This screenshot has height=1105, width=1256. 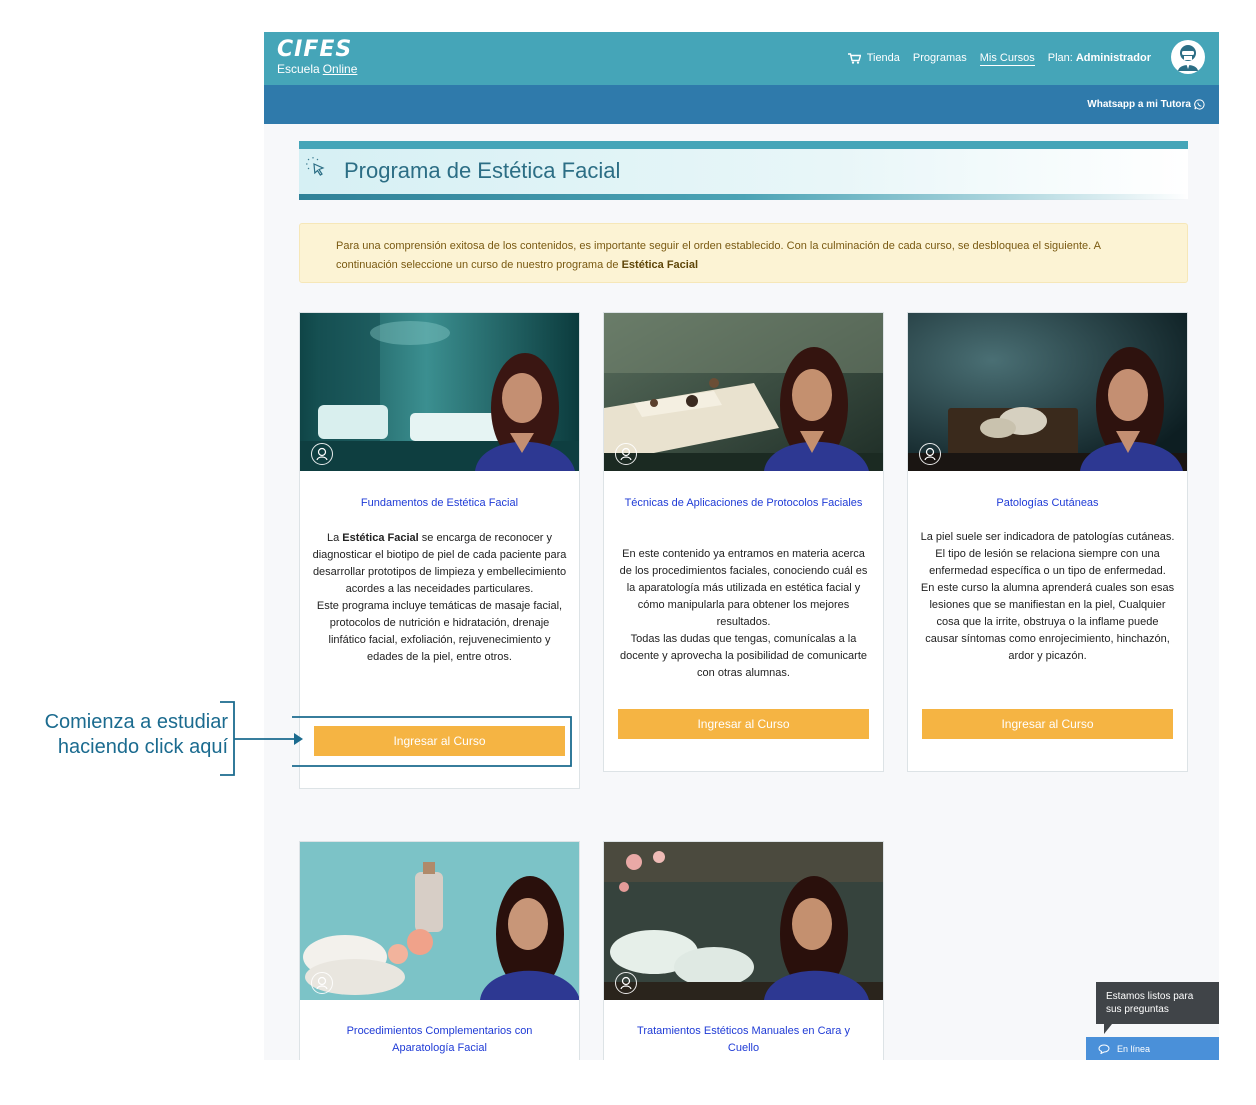 What do you see at coordinates (142, 747) in the screenshot?
I see `annotation-line-2: haciendo click aquí` at bounding box center [142, 747].